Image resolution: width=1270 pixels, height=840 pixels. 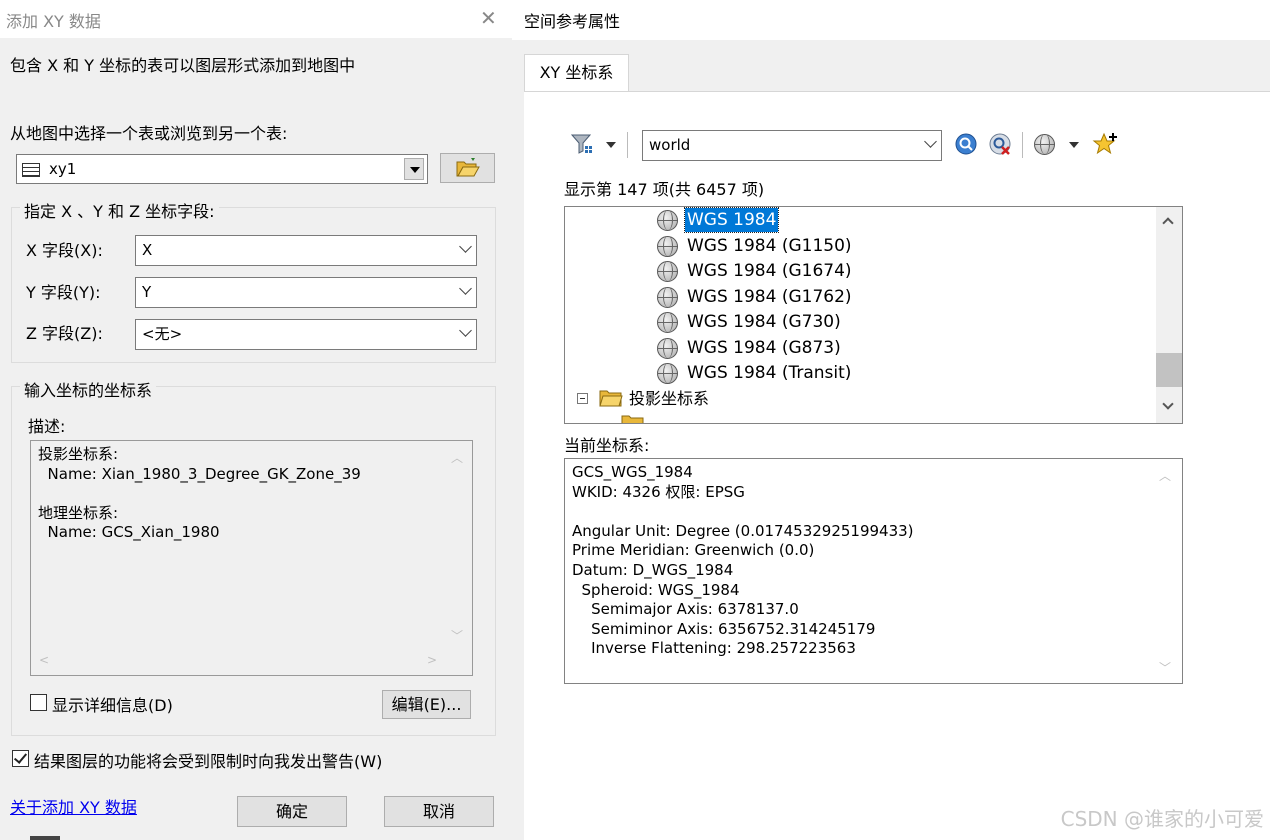 I want to click on open-folder-icon, so click(x=468, y=167).